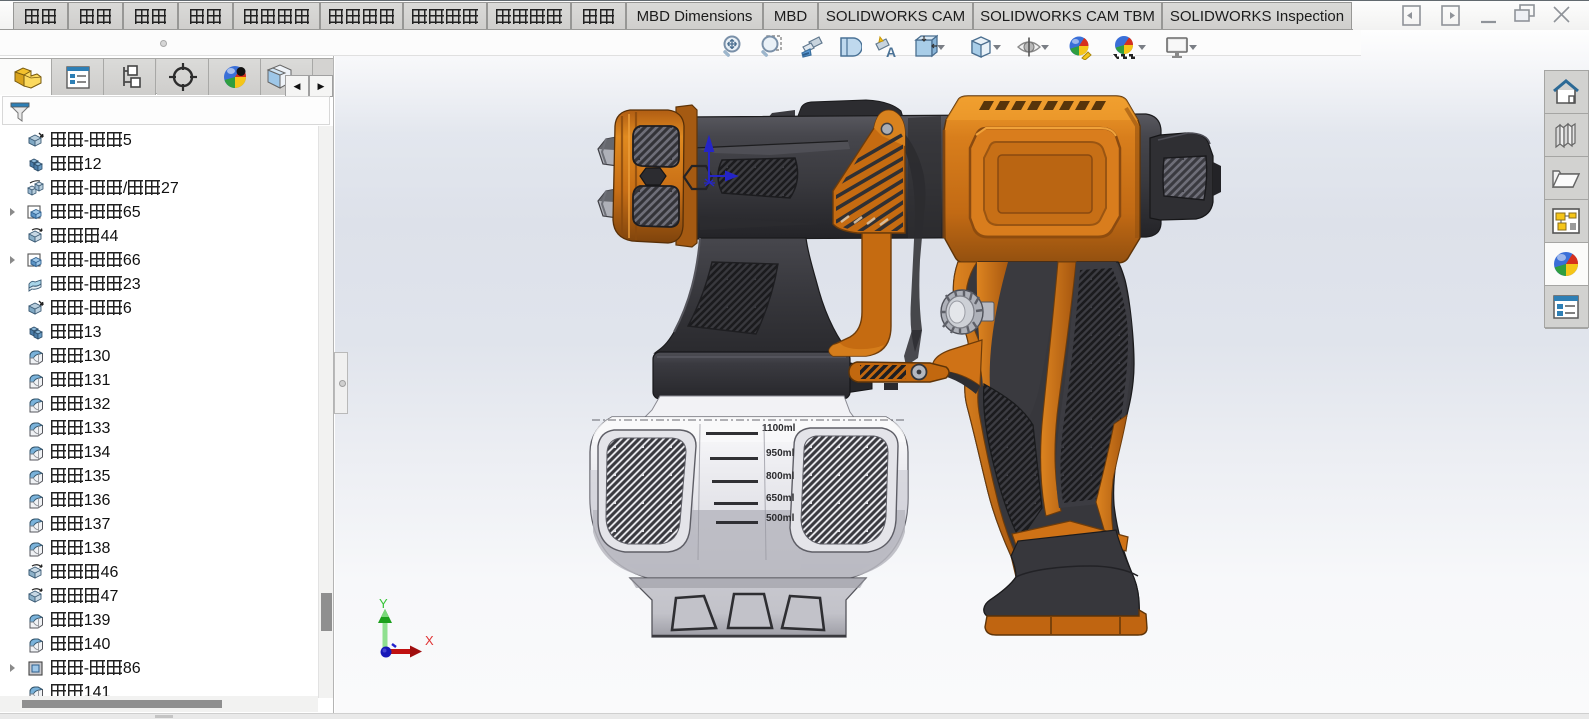 This screenshot has width=1589, height=719. What do you see at coordinates (780, 476) in the screenshot?
I see `svg-text: 800ml` at bounding box center [780, 476].